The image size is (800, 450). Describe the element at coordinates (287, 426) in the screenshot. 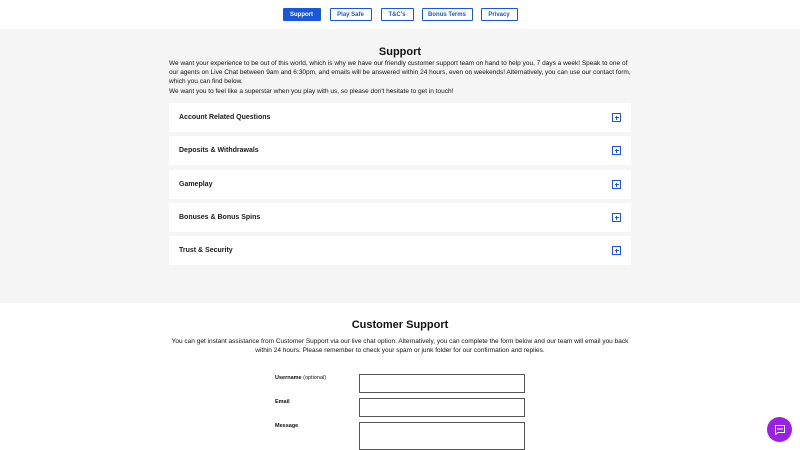

I see `message-label: Message` at that location.